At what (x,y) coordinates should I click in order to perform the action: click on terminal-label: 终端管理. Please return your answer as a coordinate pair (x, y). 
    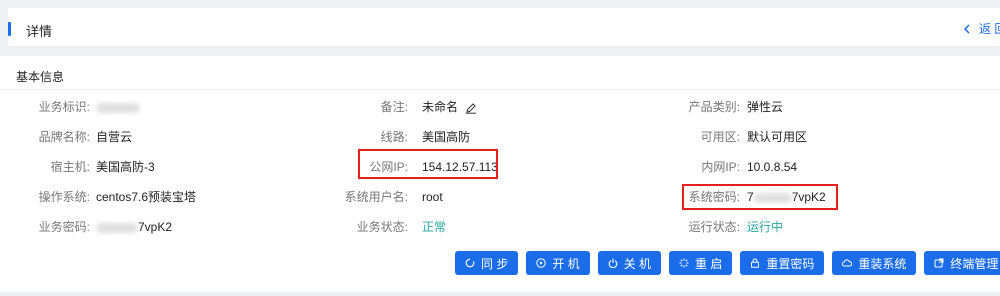
    Looking at the image, I should click on (974, 263).